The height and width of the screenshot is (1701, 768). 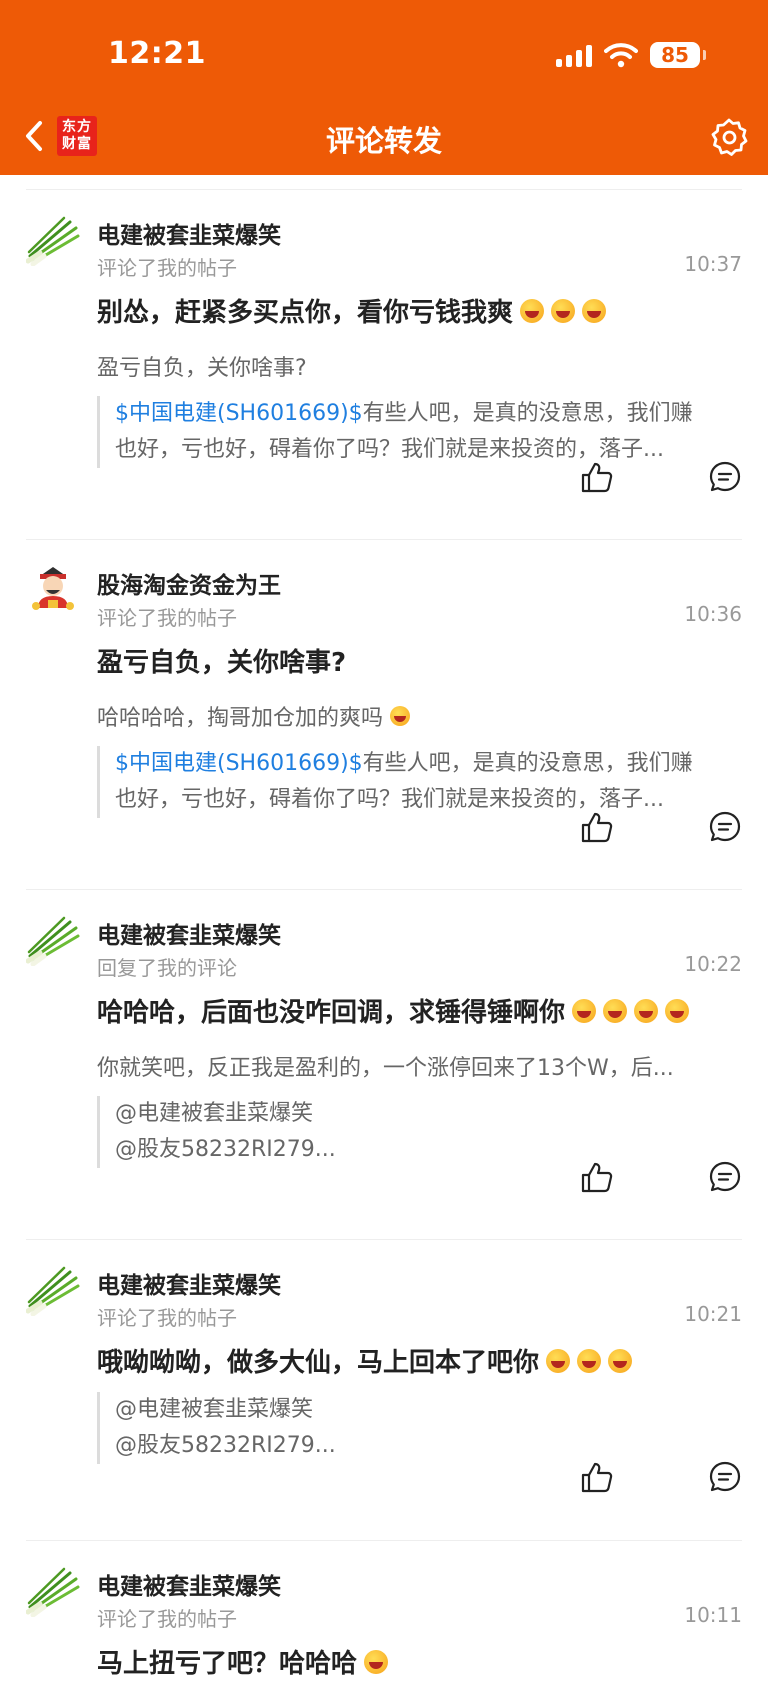 I want to click on comment-text: 盈亏自负，关你啥事?, so click(x=221, y=660).